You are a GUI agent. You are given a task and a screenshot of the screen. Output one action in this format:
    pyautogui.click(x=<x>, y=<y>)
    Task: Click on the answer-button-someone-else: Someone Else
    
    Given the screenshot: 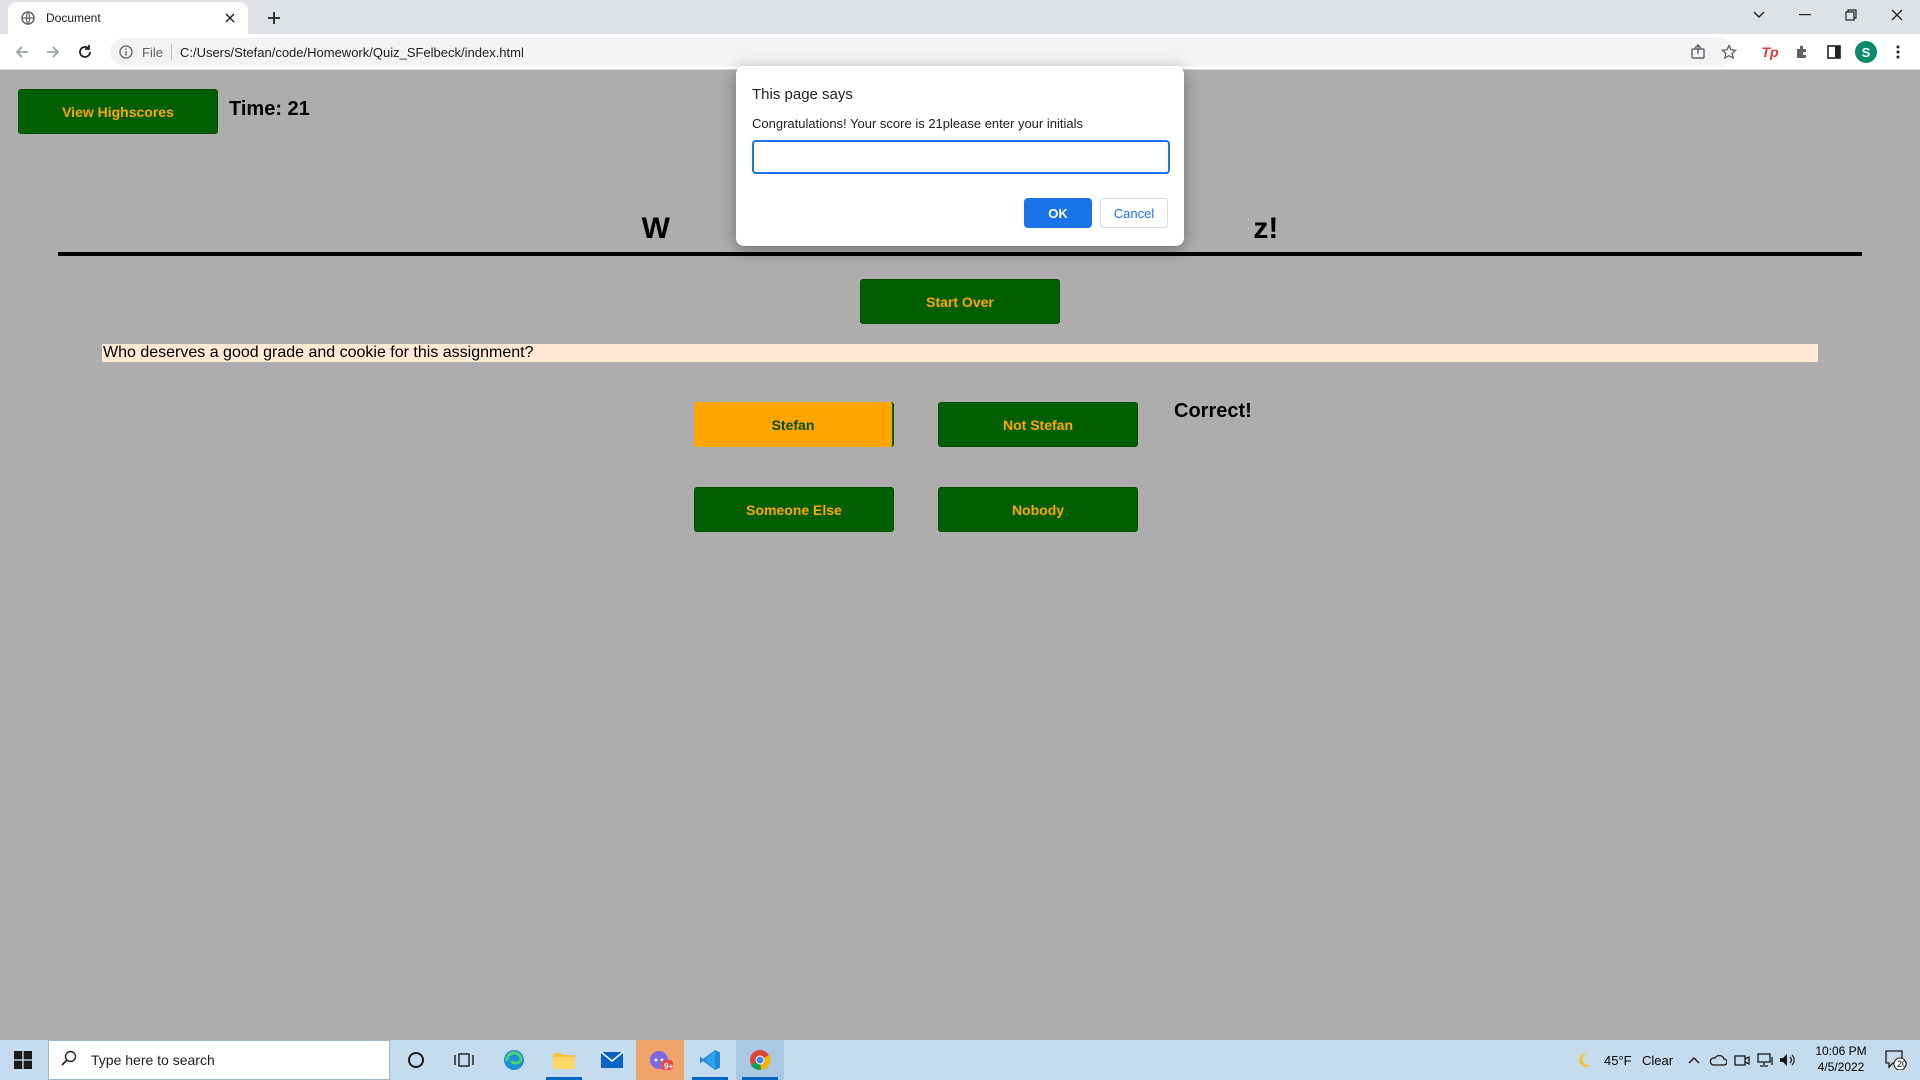 What is the action you would take?
    pyautogui.click(x=794, y=509)
    